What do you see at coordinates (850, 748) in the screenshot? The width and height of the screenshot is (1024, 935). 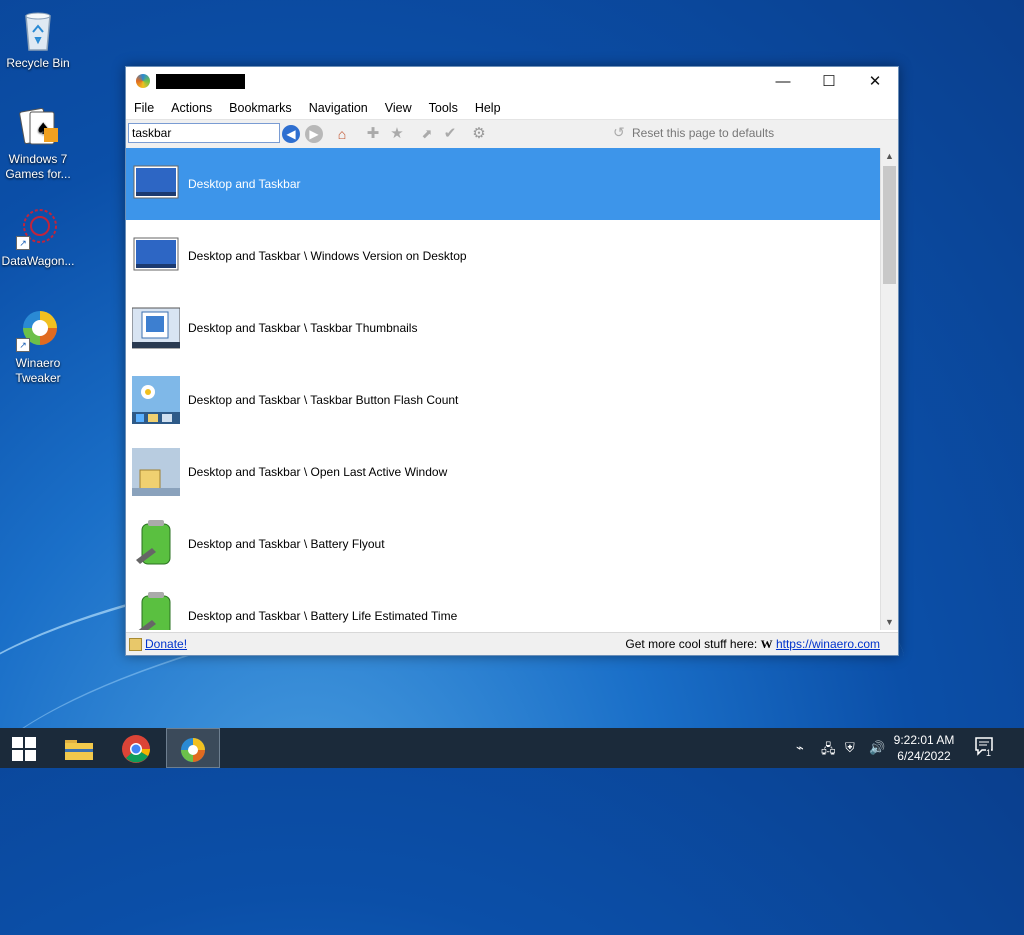 I see `security-shield-icon: ⛨` at bounding box center [850, 748].